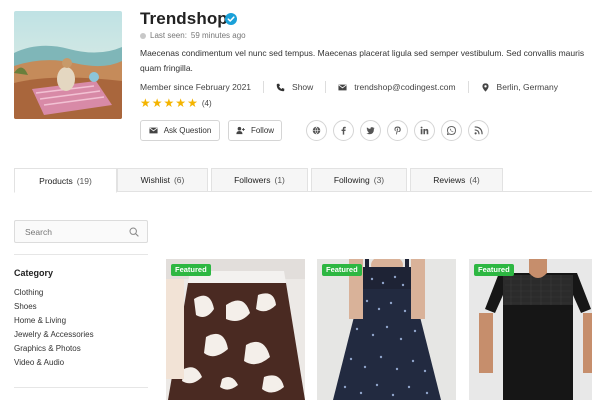  What do you see at coordinates (351, 180) in the screenshot?
I see `tab-label: Following` at bounding box center [351, 180].